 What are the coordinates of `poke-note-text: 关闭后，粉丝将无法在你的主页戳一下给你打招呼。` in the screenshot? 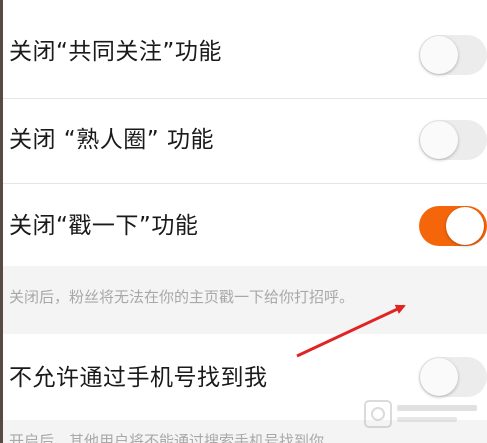 It's located at (182, 297).